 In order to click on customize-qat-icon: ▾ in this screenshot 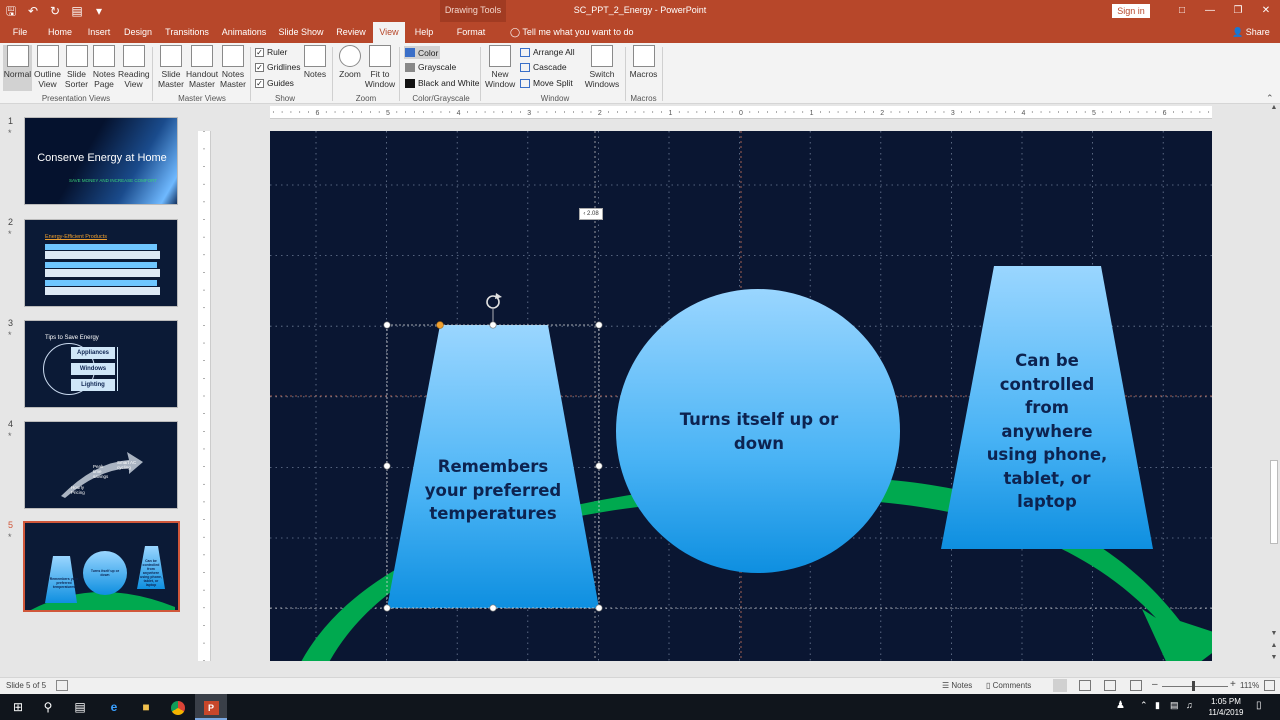, I will do `click(99, 11)`.